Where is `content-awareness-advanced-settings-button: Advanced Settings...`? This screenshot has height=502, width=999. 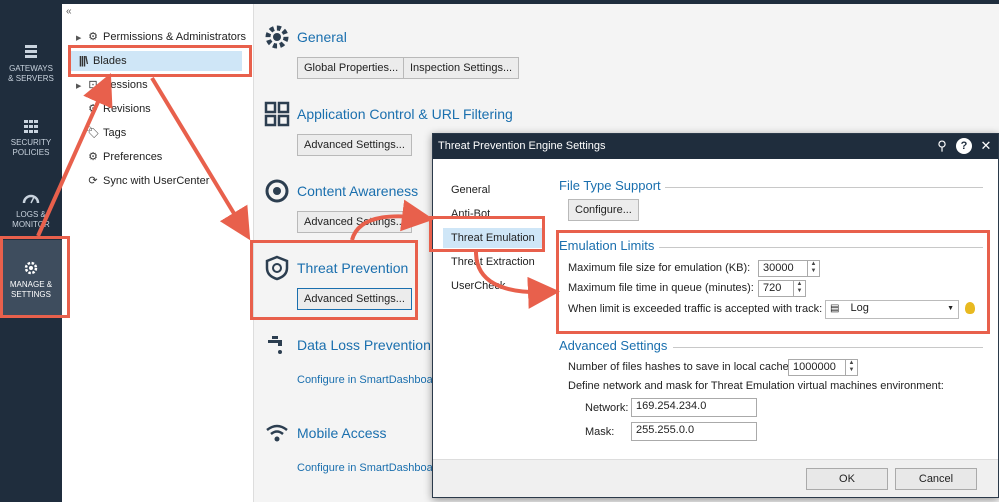
content-awareness-advanced-settings-button: Advanced Settings... is located at coordinates (354, 222).